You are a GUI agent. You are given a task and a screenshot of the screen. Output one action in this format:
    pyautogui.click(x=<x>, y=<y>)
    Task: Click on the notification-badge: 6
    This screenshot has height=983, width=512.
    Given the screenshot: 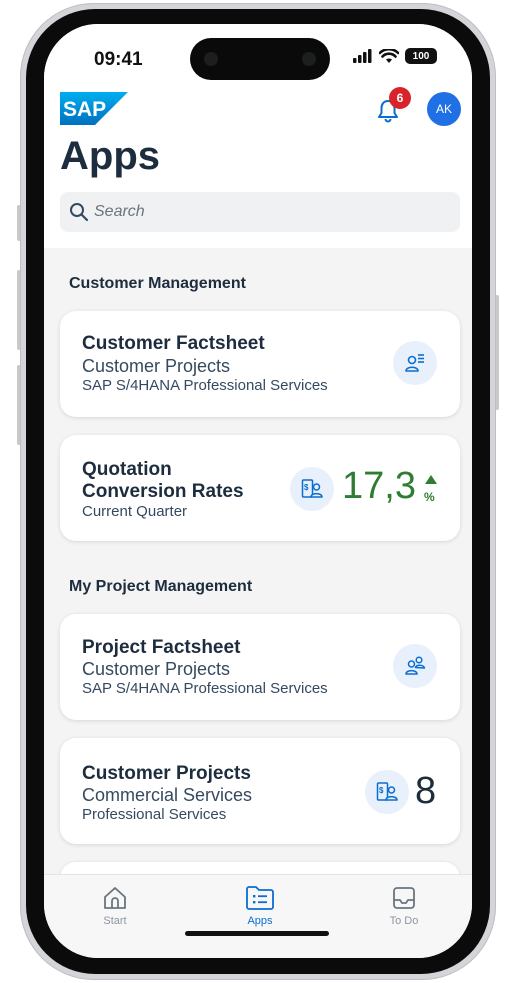 What is the action you would take?
    pyautogui.click(x=400, y=98)
    